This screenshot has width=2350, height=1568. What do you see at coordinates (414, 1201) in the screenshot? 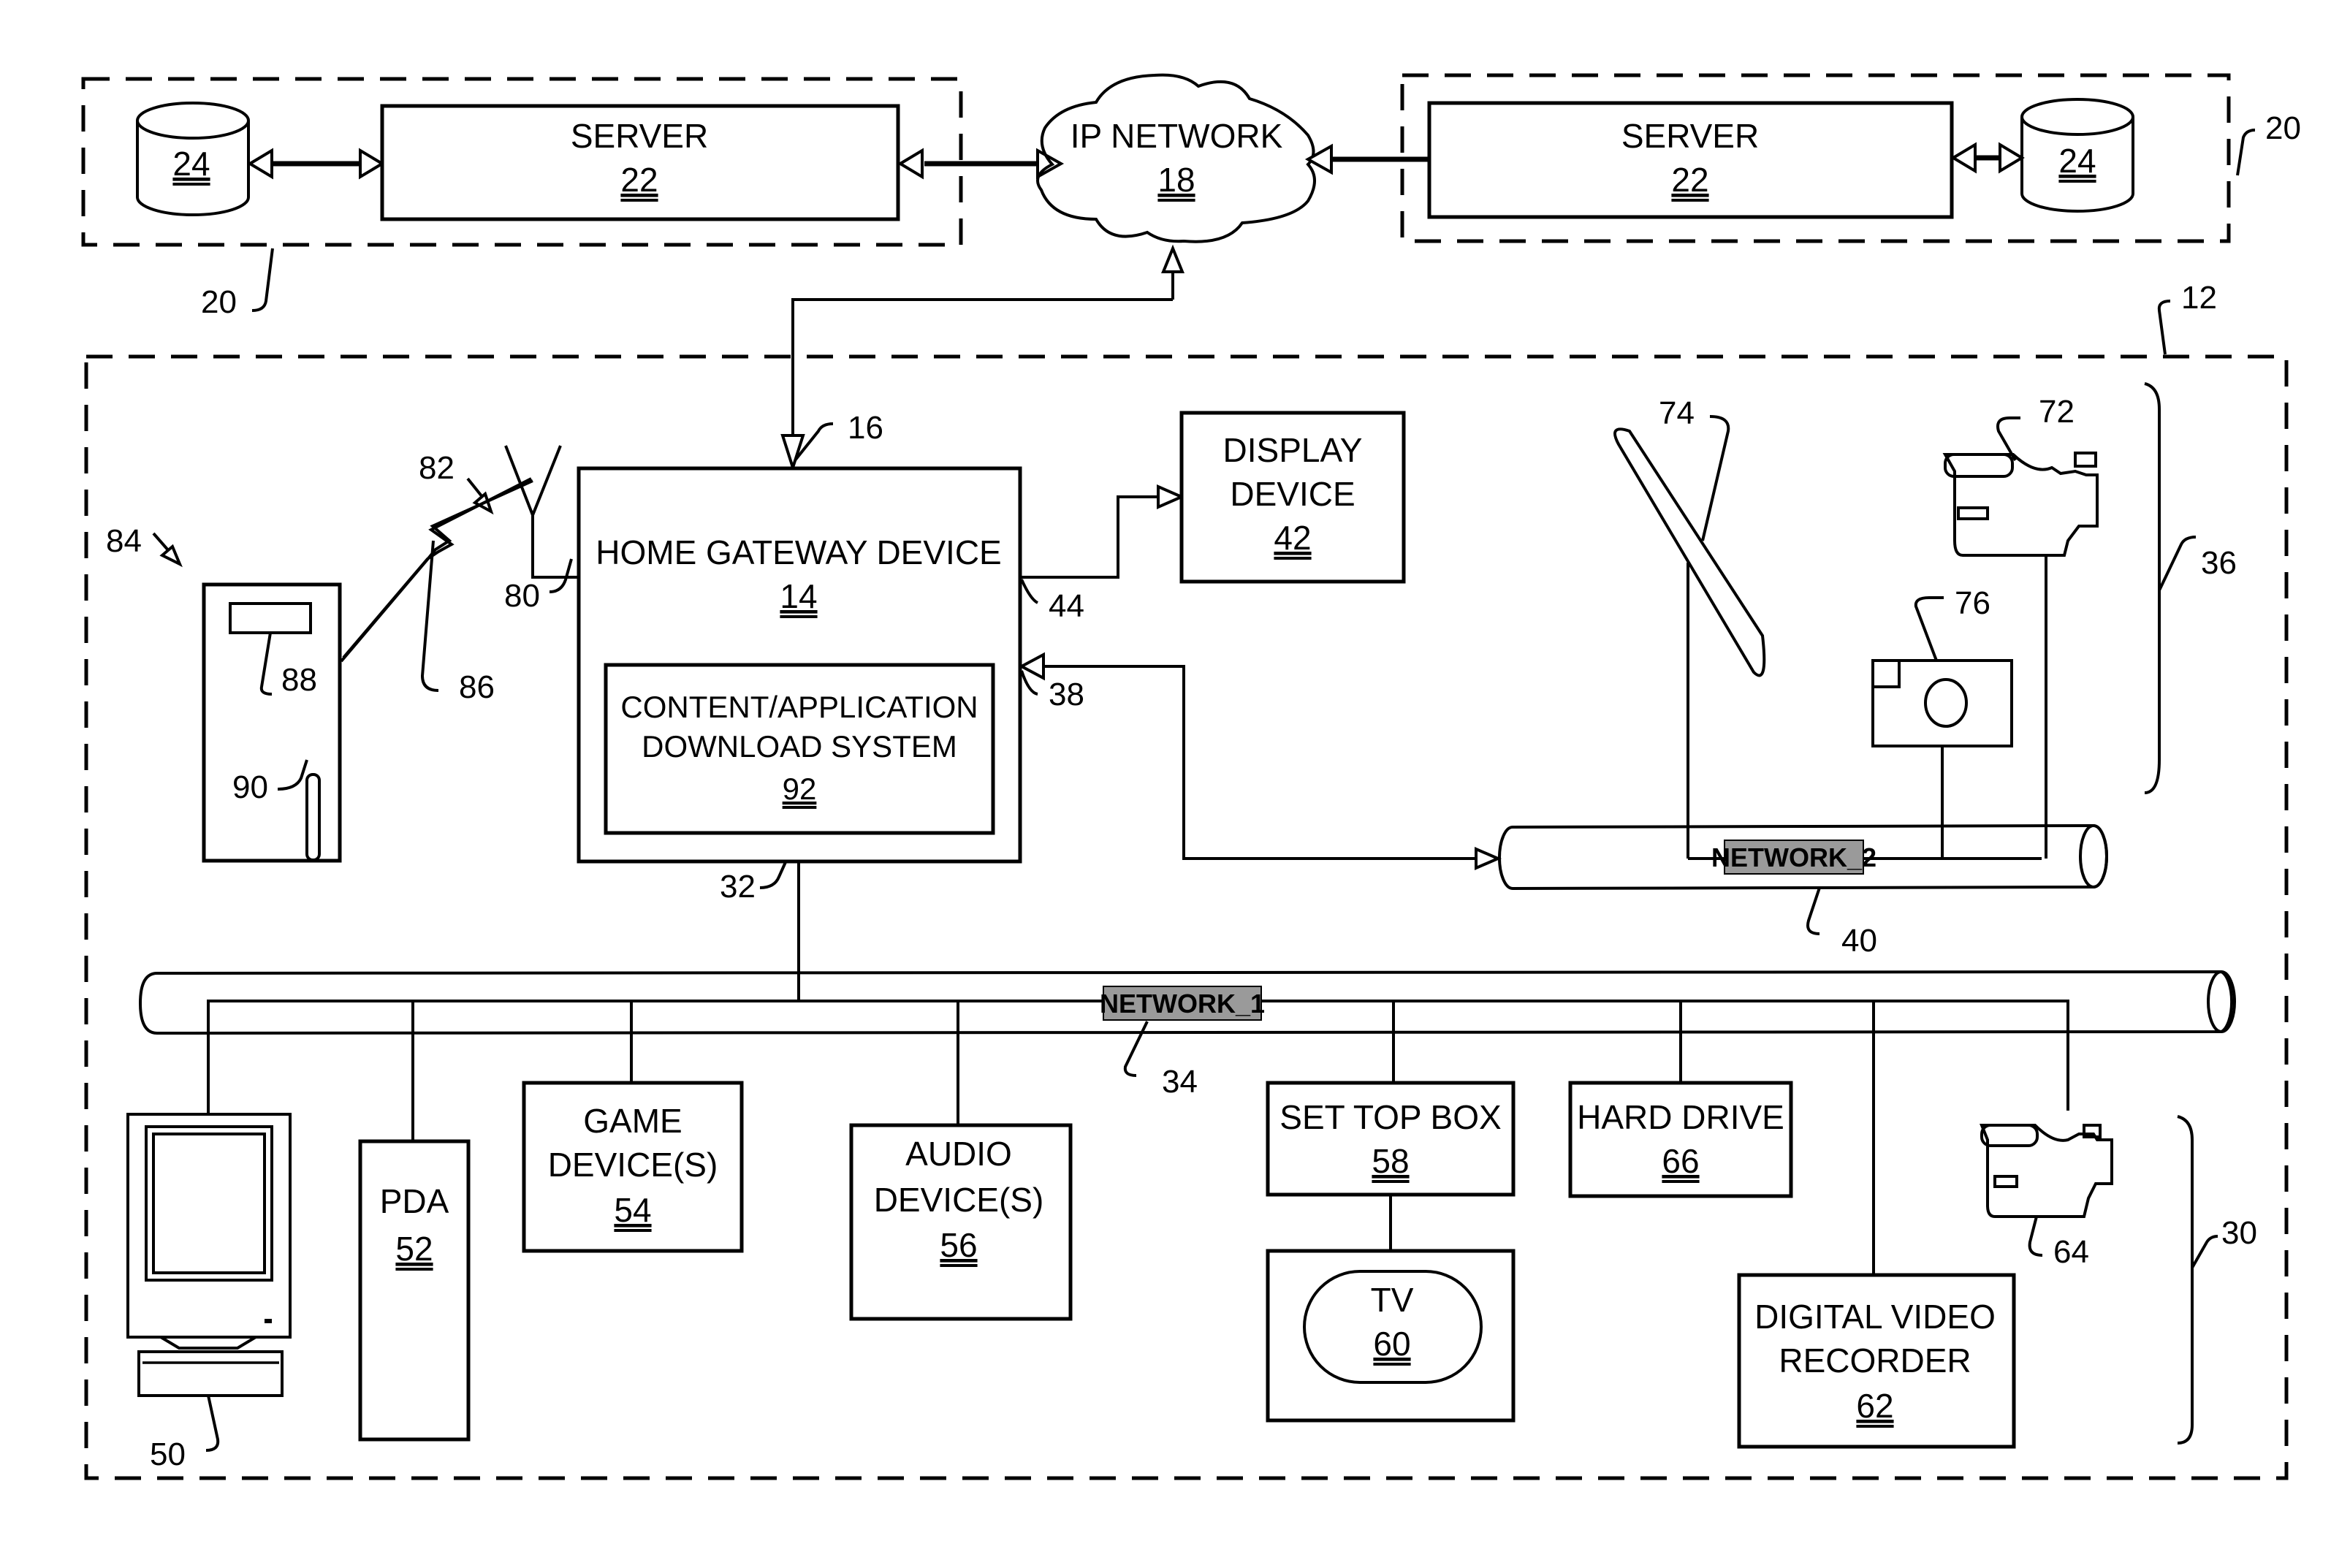
I see `pda-label: PDA` at bounding box center [414, 1201].